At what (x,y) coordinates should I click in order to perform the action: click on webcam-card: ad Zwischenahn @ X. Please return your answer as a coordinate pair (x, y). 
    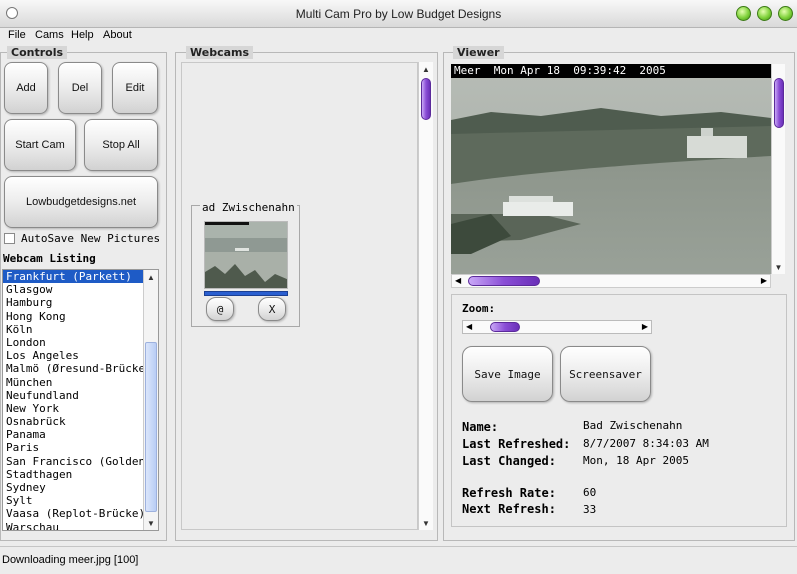
    Looking at the image, I should click on (245, 264).